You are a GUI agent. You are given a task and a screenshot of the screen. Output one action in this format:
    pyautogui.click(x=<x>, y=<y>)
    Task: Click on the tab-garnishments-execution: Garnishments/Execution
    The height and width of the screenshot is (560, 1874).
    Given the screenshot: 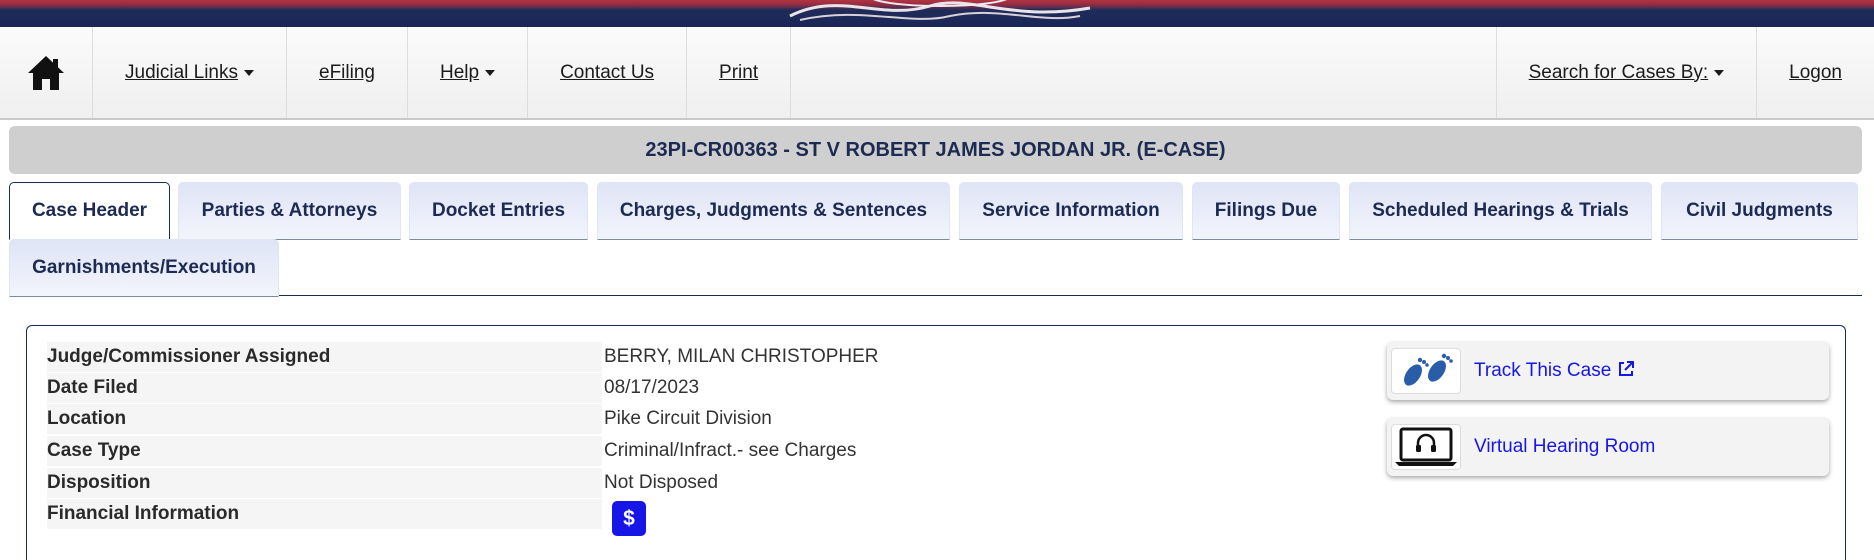 What is the action you would take?
    pyautogui.click(x=144, y=268)
    